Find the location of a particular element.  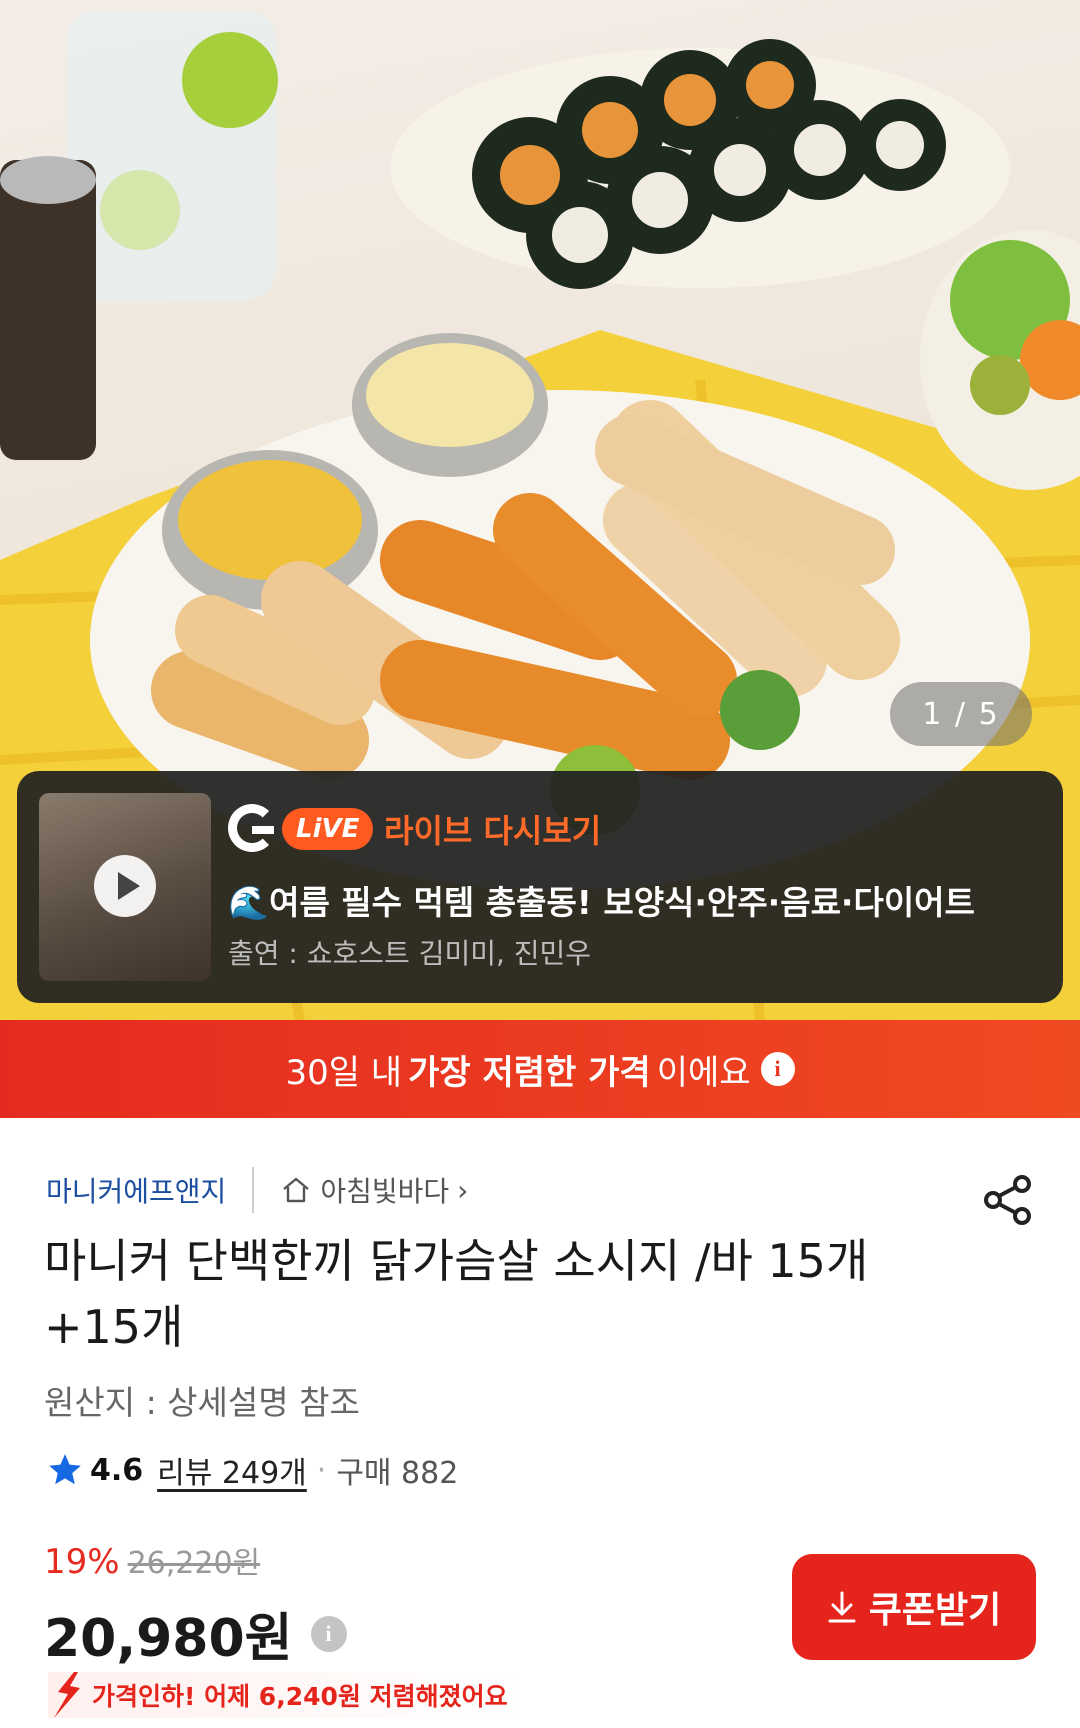

banner-suffix: 이에요 is located at coordinates (703, 1072).